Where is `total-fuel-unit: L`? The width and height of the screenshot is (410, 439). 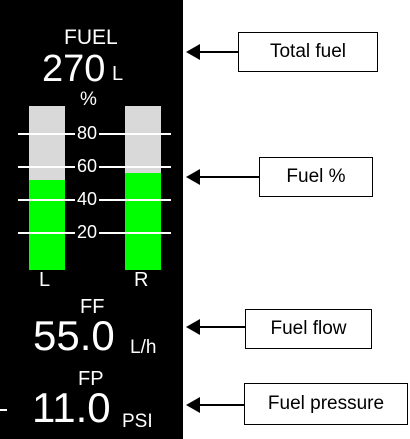 total-fuel-unit: L is located at coordinates (118, 74).